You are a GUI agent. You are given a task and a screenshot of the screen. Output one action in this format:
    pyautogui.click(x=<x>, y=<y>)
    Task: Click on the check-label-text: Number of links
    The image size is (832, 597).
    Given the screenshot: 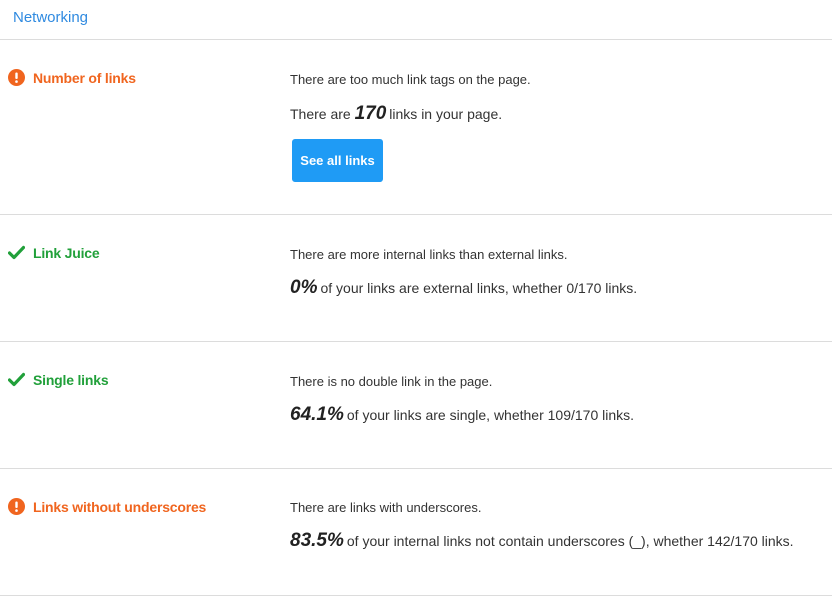 What is the action you would take?
    pyautogui.click(x=84, y=77)
    